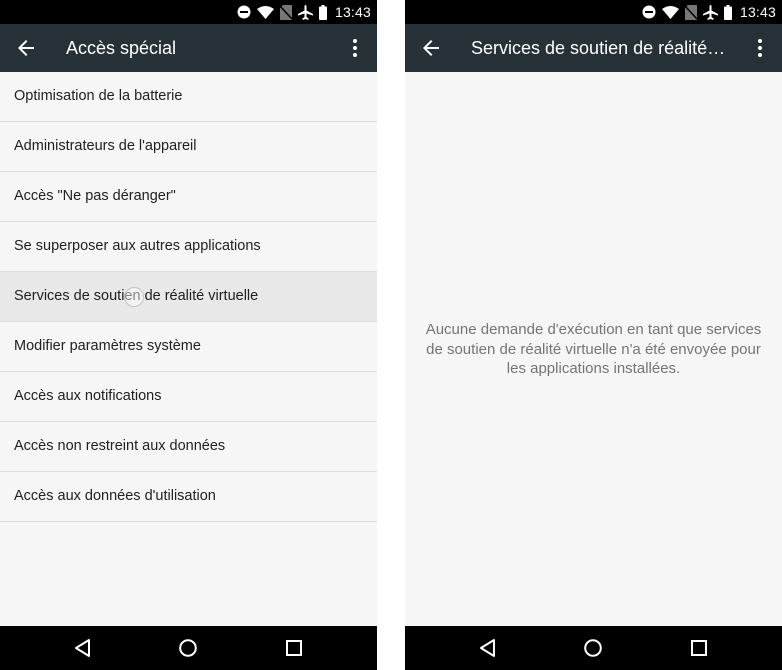 This screenshot has width=782, height=670. I want to click on touch-ripple, so click(134, 297).